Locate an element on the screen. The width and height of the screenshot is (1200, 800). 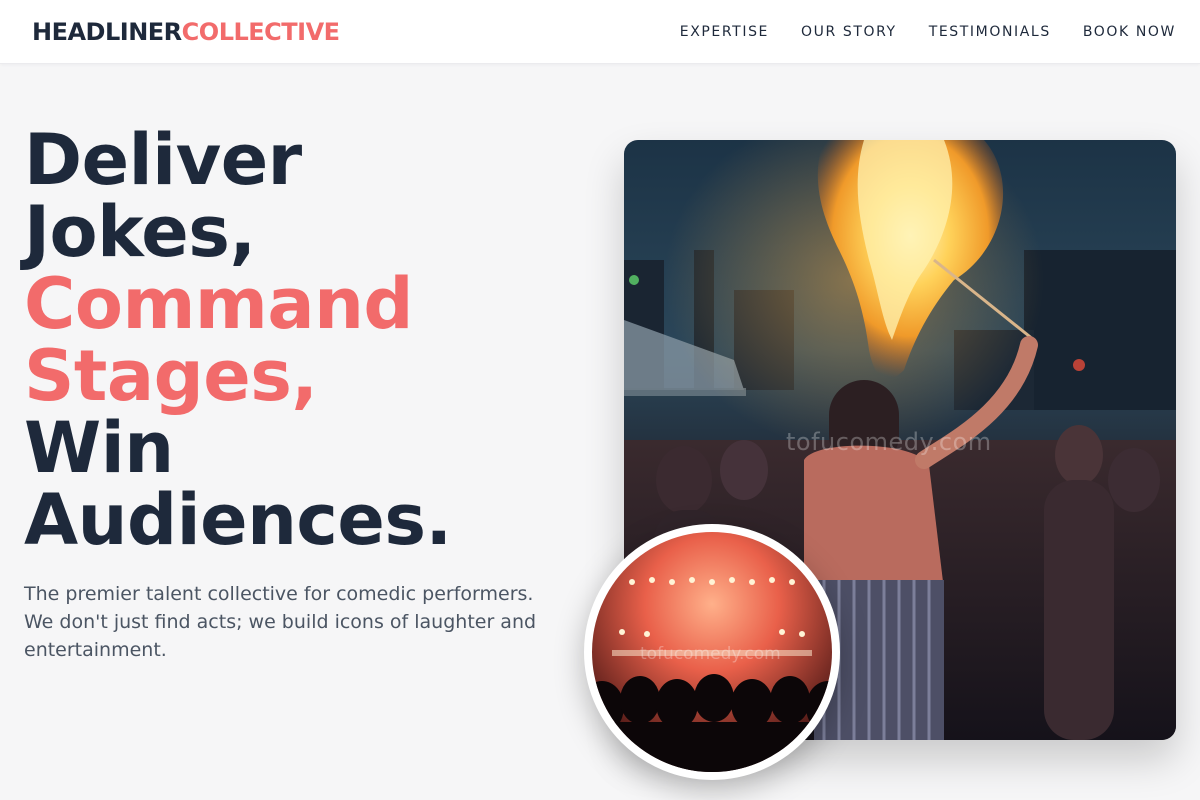
logo-text-accent: COLLECTIVE is located at coordinates (260, 32).